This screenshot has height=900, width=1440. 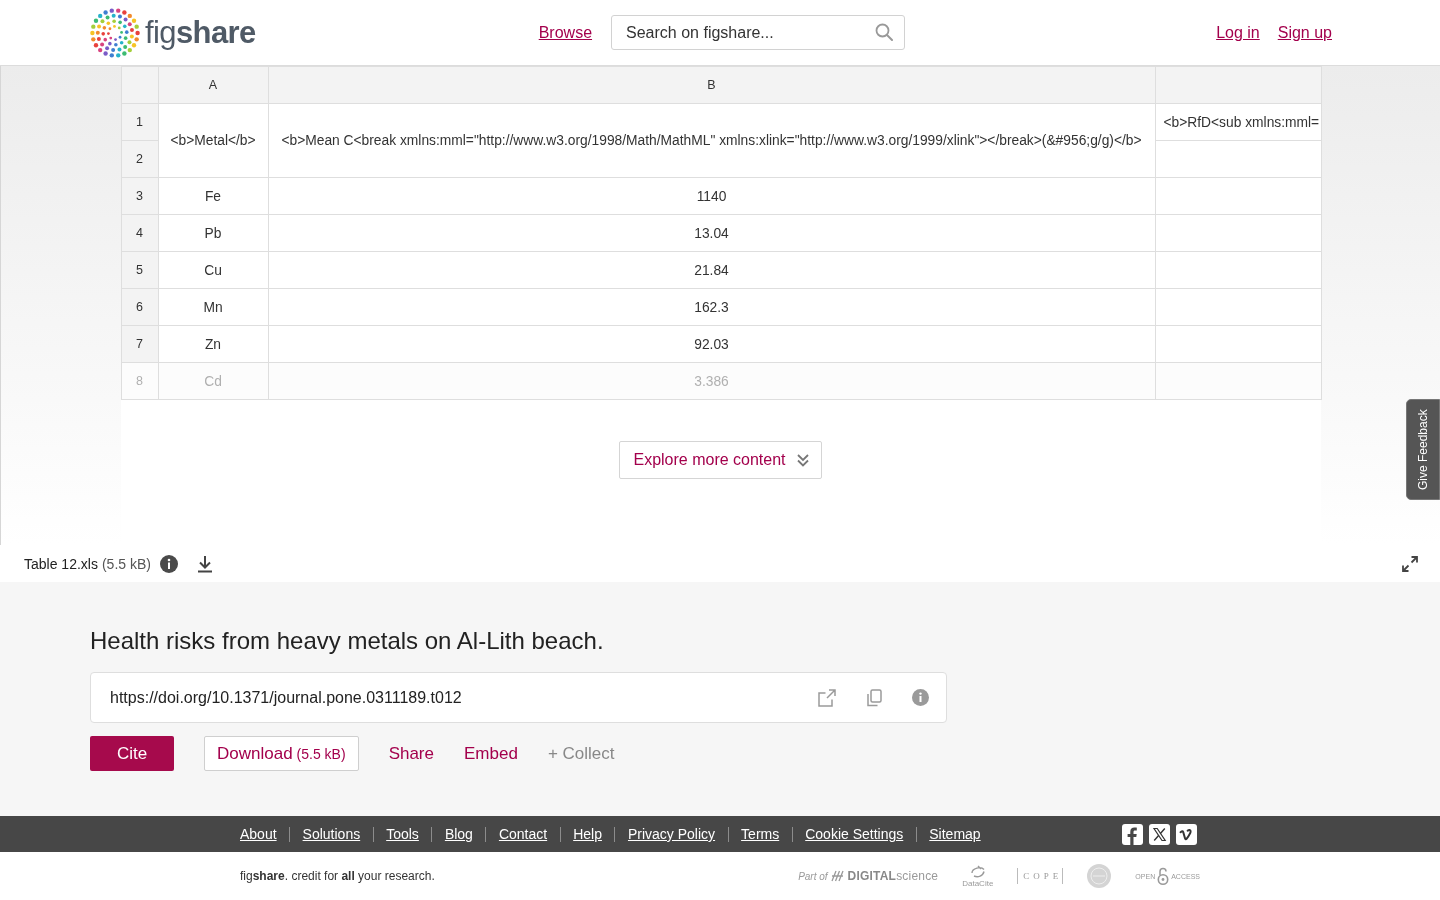 What do you see at coordinates (565, 32) in the screenshot?
I see `browse-link: Browse` at bounding box center [565, 32].